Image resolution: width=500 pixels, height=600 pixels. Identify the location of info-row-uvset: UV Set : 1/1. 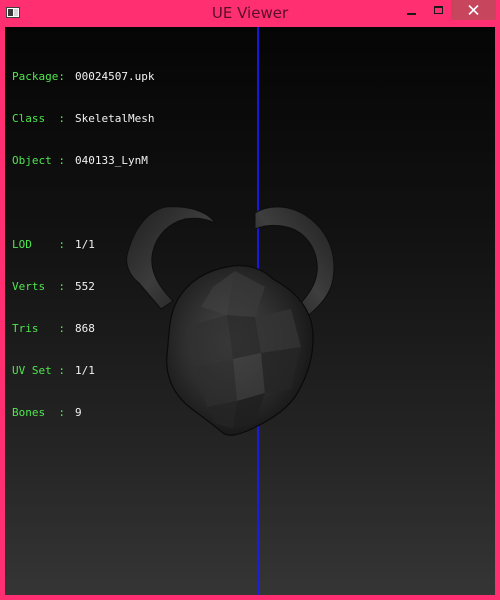
(83, 371).